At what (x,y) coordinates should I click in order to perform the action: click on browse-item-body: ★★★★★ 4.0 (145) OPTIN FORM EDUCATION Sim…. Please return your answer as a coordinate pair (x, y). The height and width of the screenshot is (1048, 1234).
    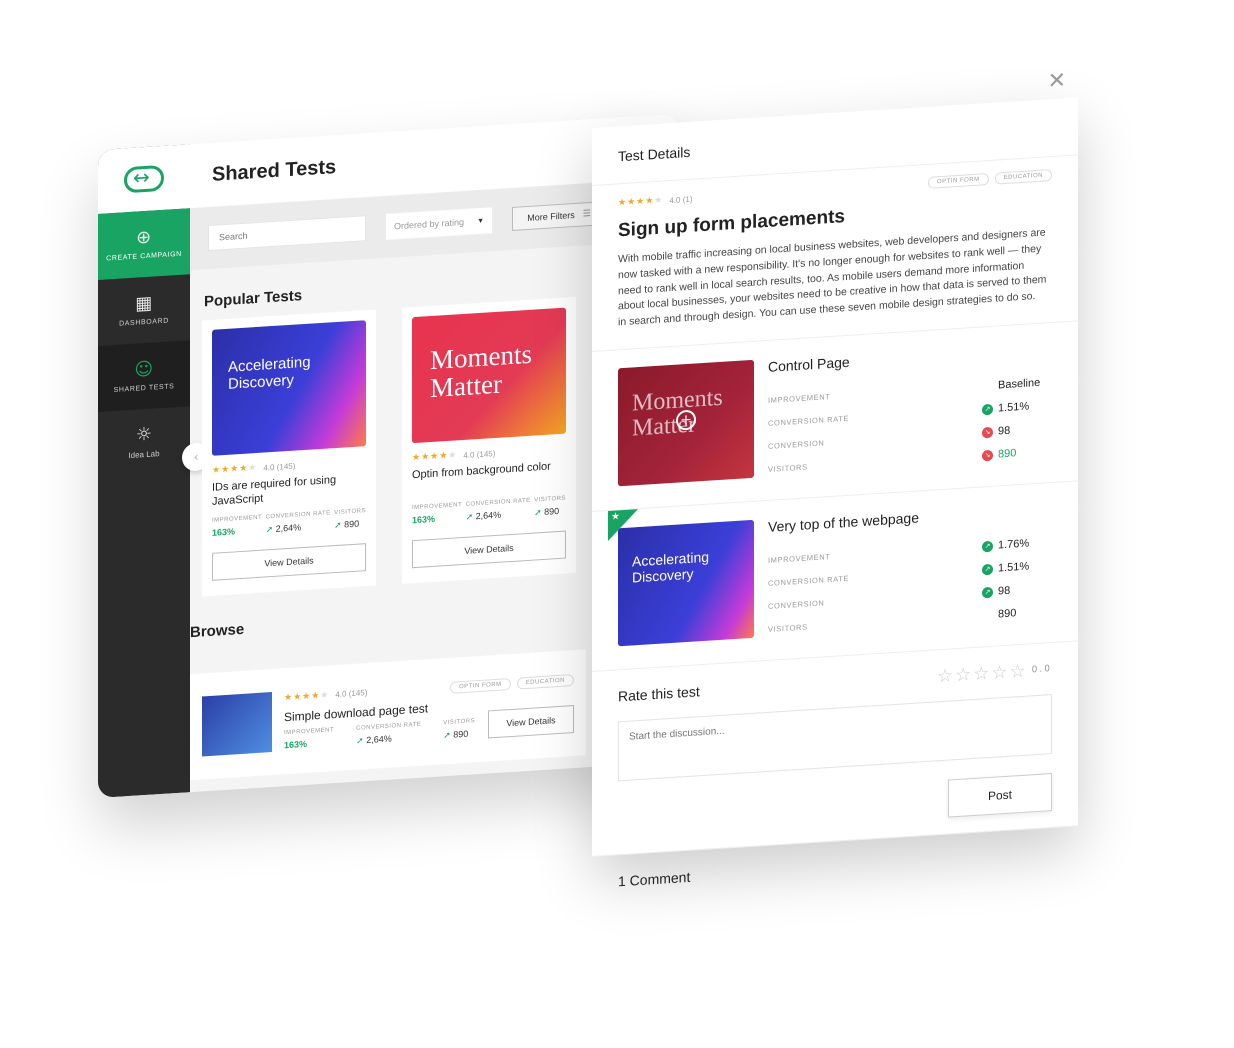
    Looking at the image, I should click on (429, 712).